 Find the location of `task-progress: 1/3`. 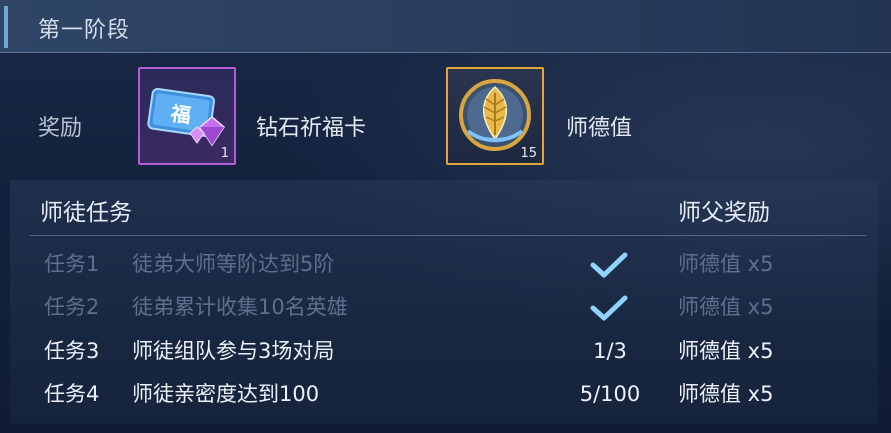

task-progress: 1/3 is located at coordinates (610, 351).